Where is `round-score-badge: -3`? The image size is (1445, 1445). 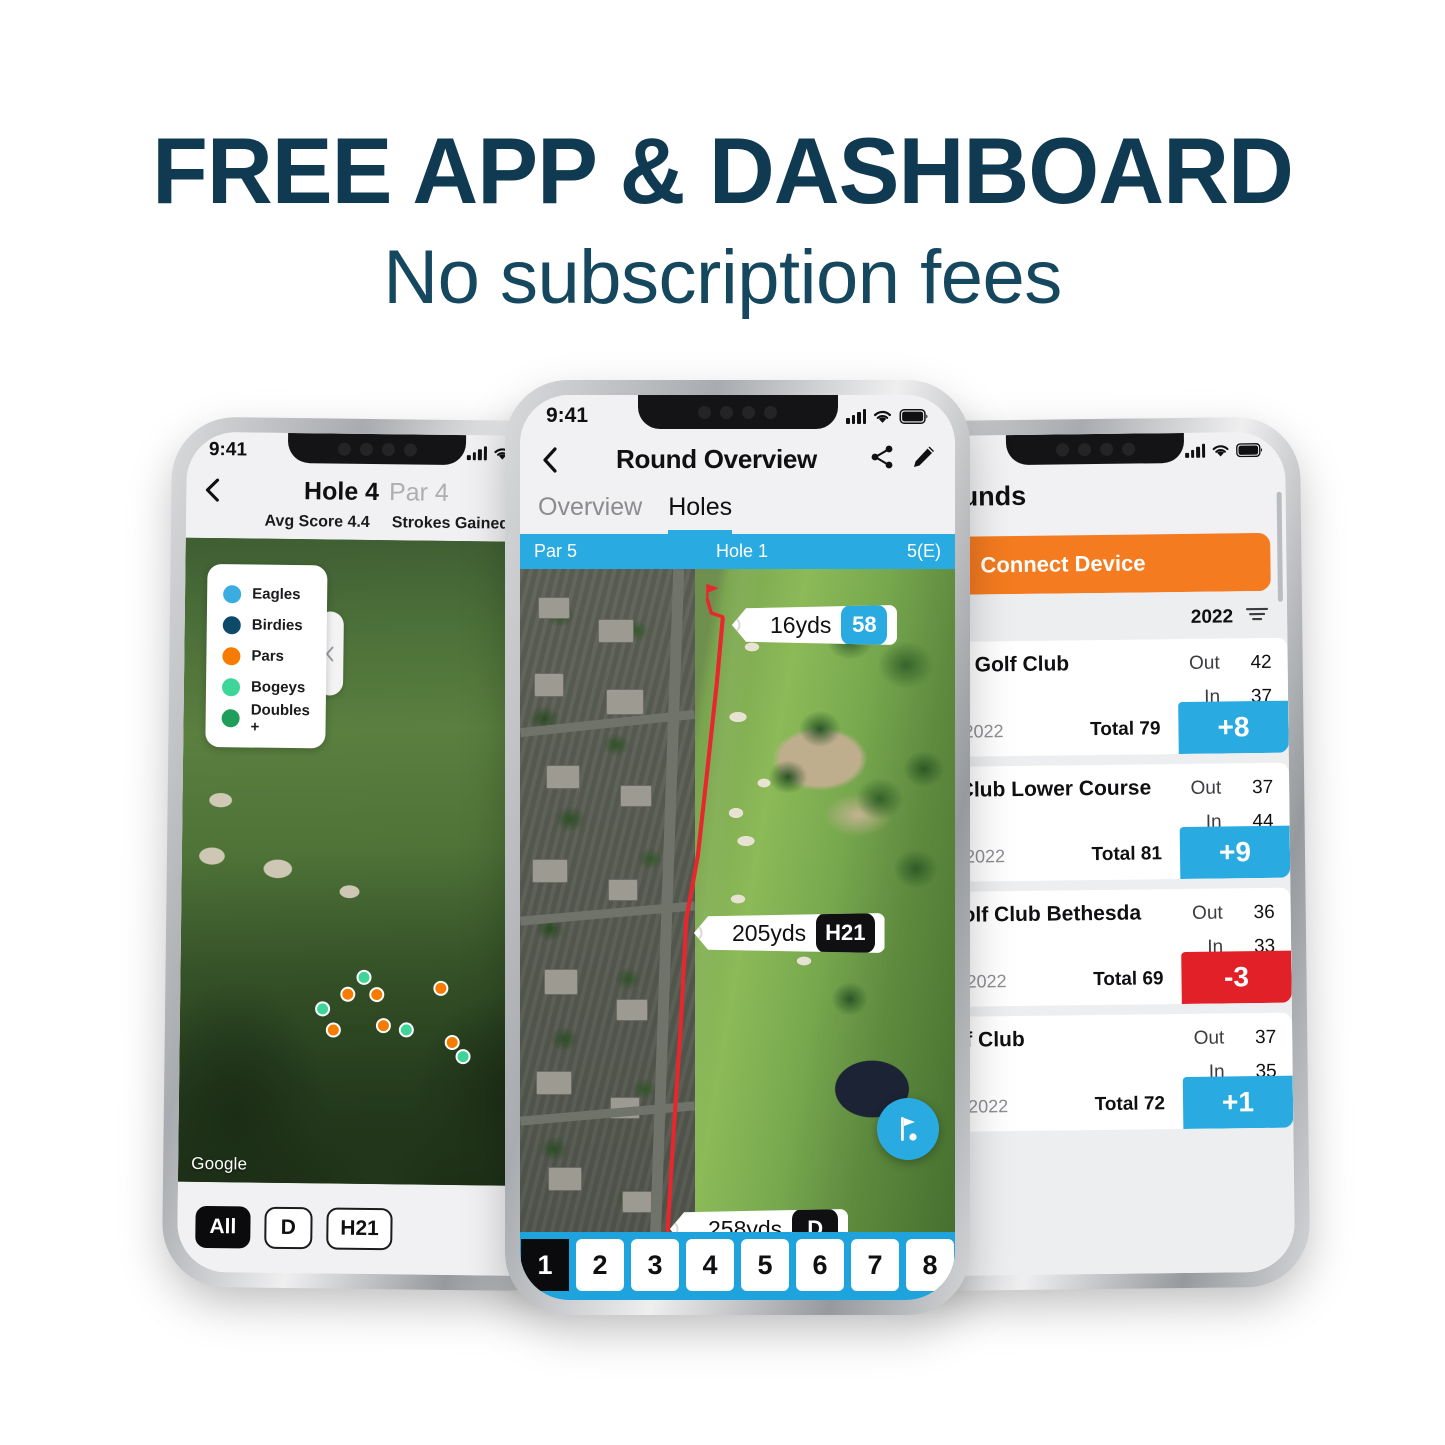
round-score-badge: -3 is located at coordinates (1236, 977).